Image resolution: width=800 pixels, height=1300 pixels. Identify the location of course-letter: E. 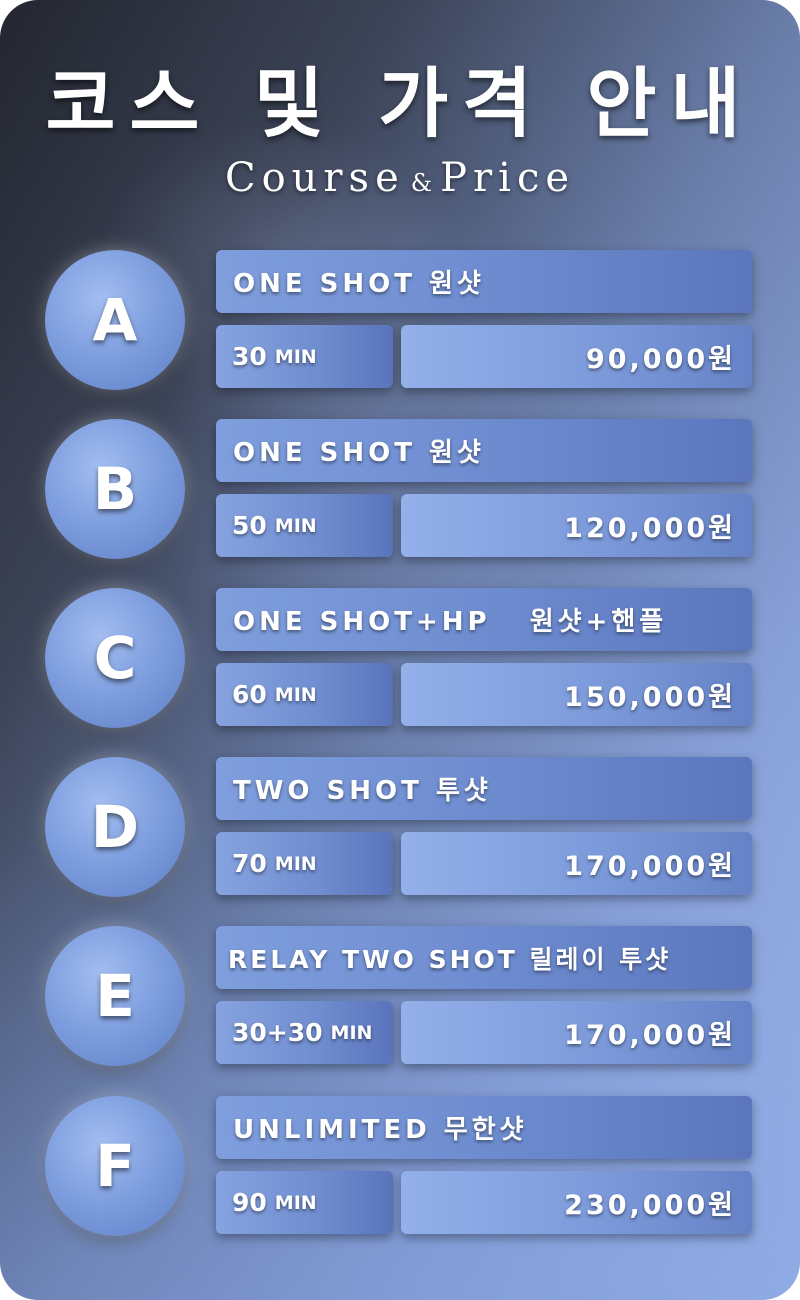
(115, 996).